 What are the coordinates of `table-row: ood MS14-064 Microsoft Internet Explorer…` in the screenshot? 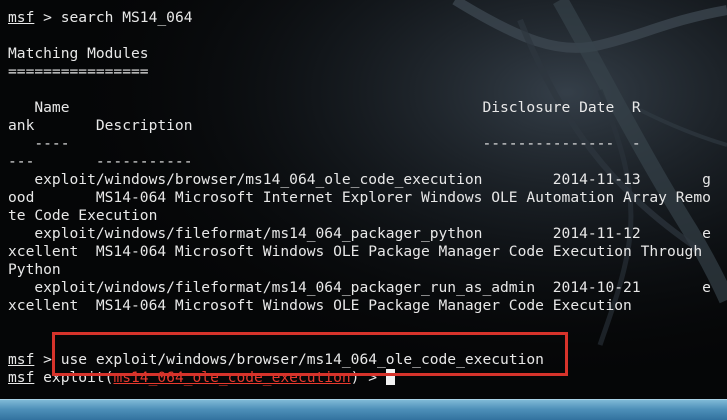 It's located at (359, 197).